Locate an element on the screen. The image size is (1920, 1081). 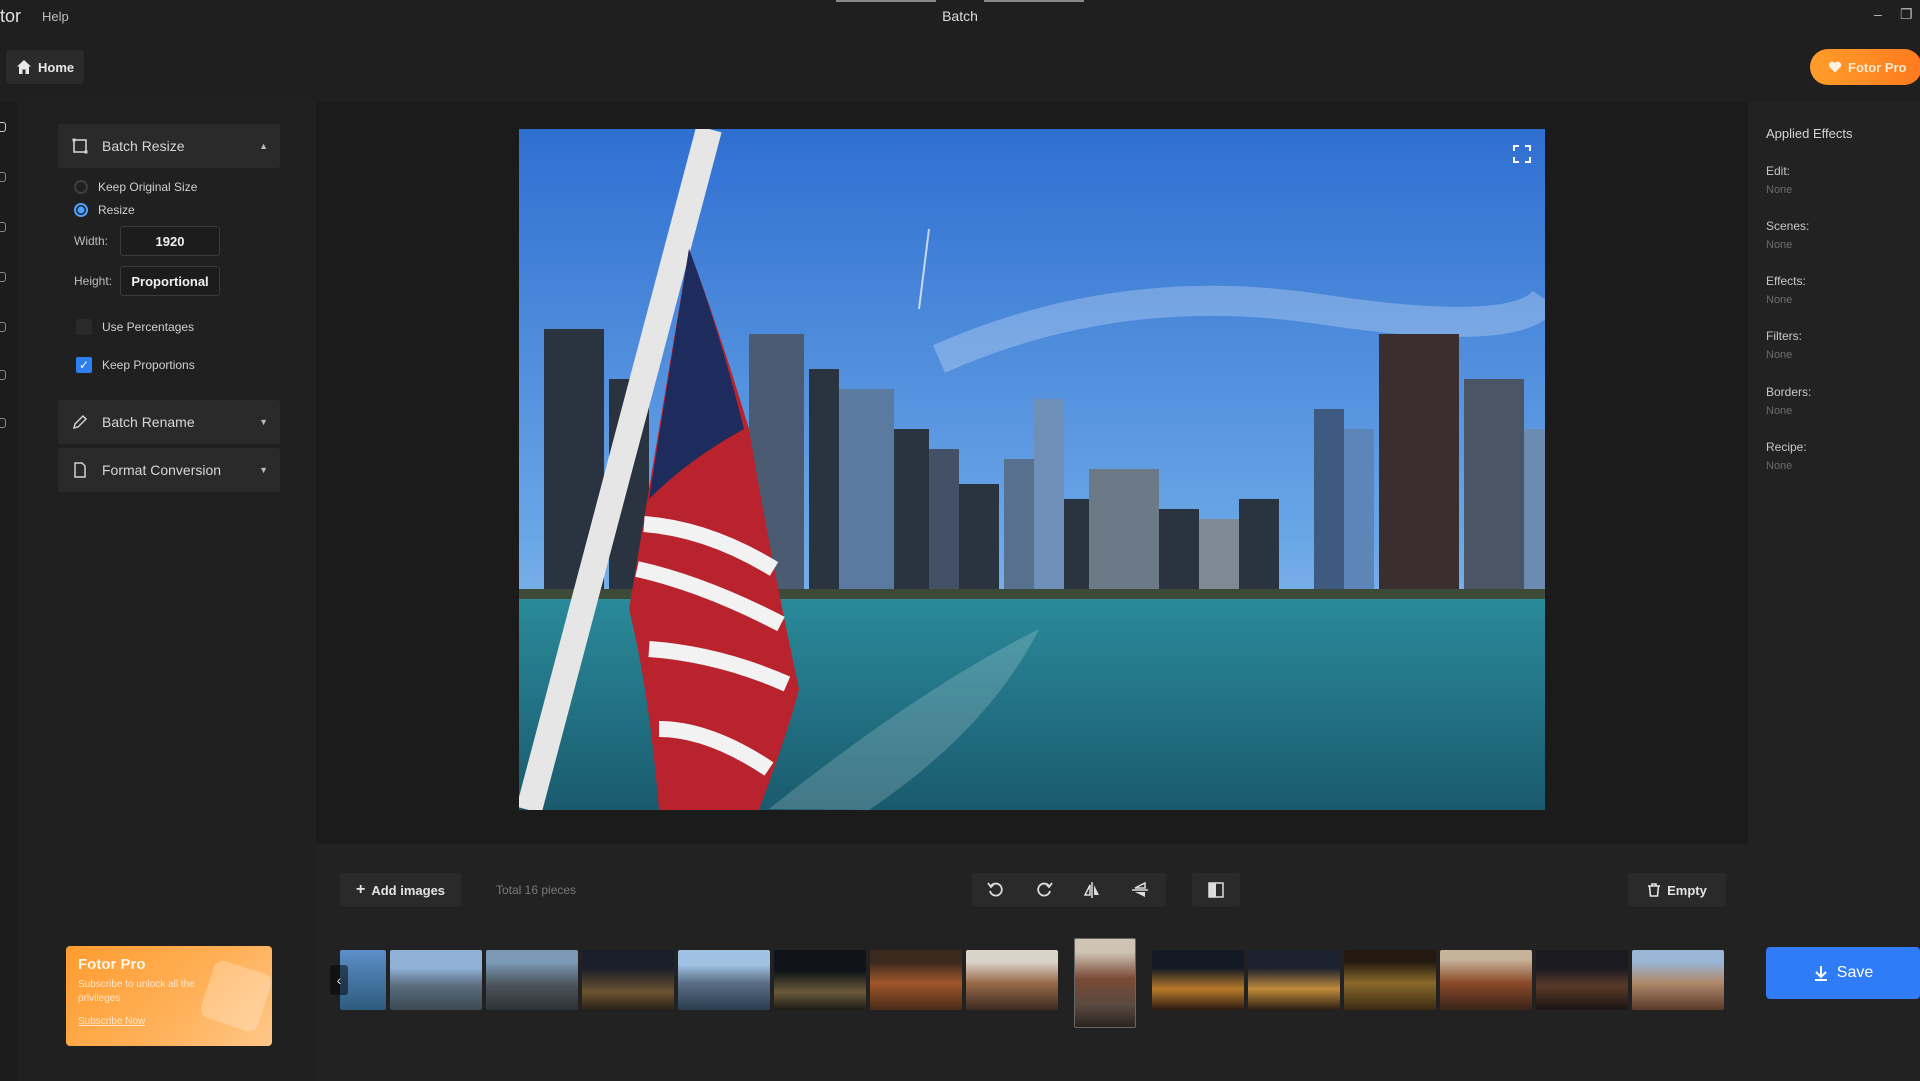
empty-button: Empty is located at coordinates (1677, 890).